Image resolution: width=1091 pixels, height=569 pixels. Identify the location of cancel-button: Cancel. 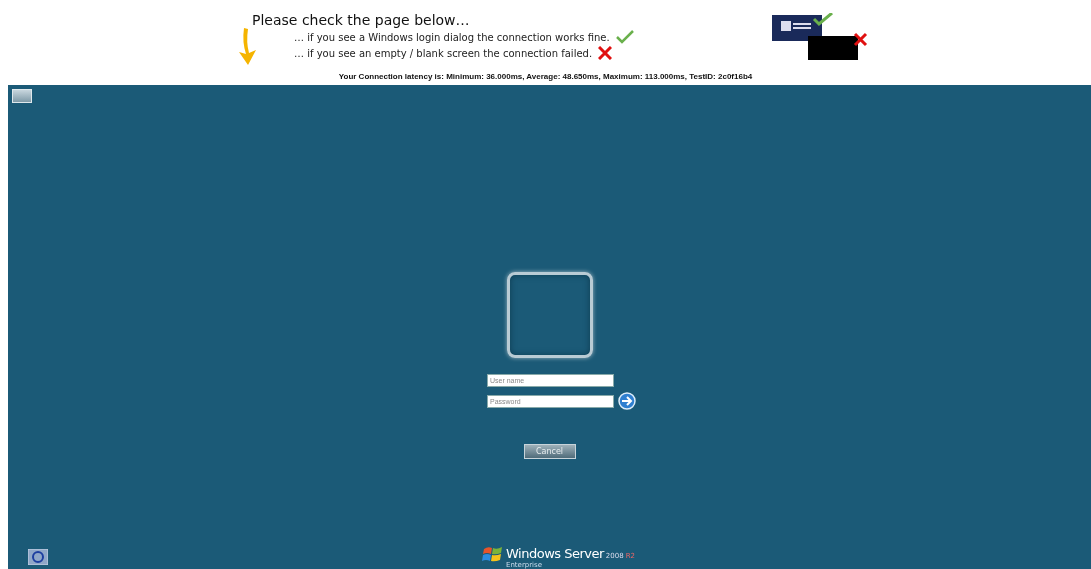
(549, 451).